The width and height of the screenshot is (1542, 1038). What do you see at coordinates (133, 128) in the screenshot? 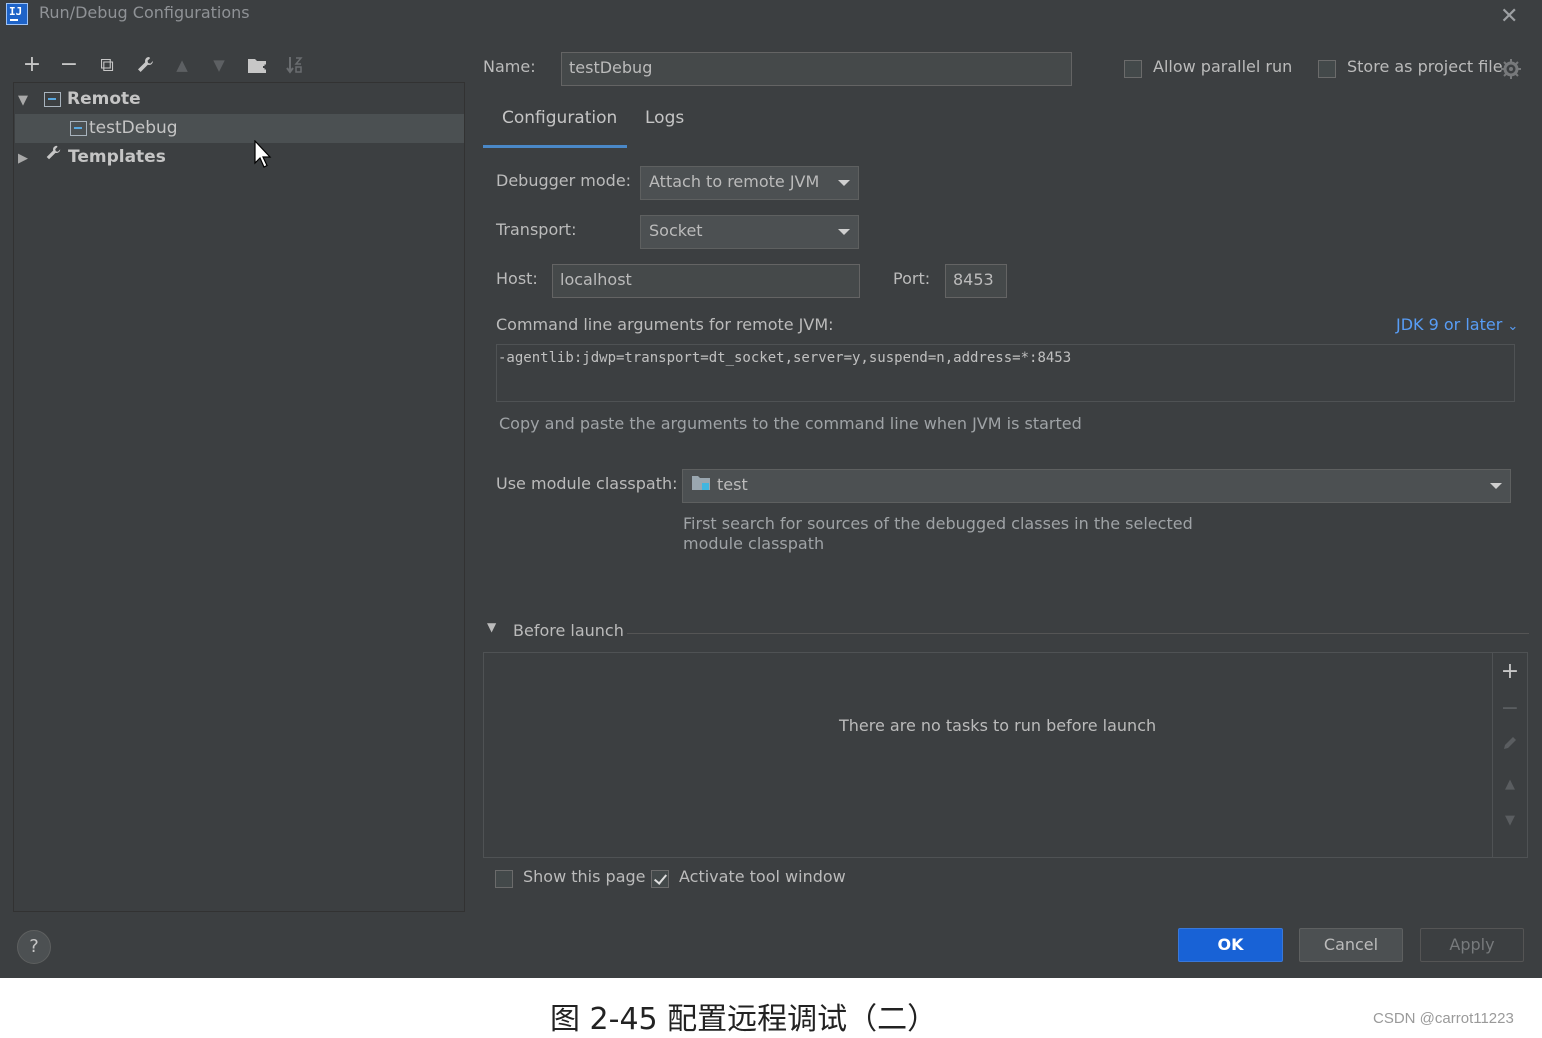
I see `tree-item-label: testDebug` at bounding box center [133, 128].